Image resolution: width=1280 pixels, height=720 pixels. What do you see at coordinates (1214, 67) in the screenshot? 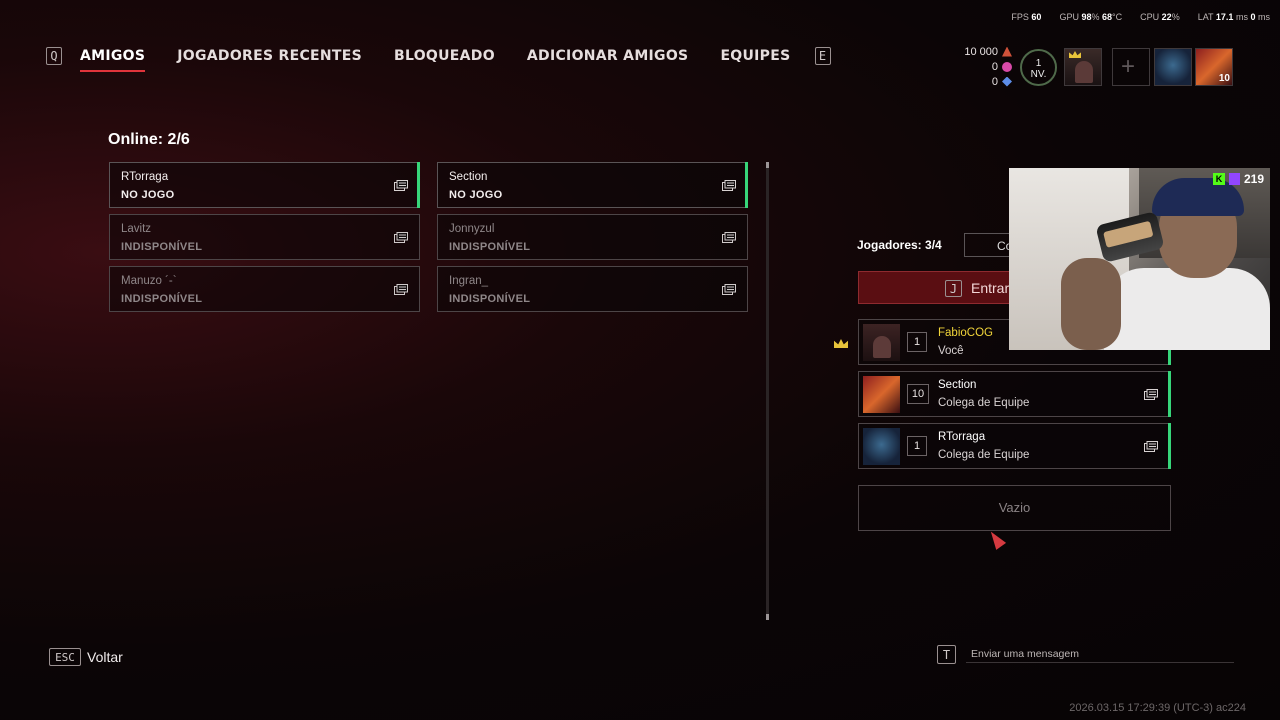
I see `party-member-avatar-section: 10` at bounding box center [1214, 67].